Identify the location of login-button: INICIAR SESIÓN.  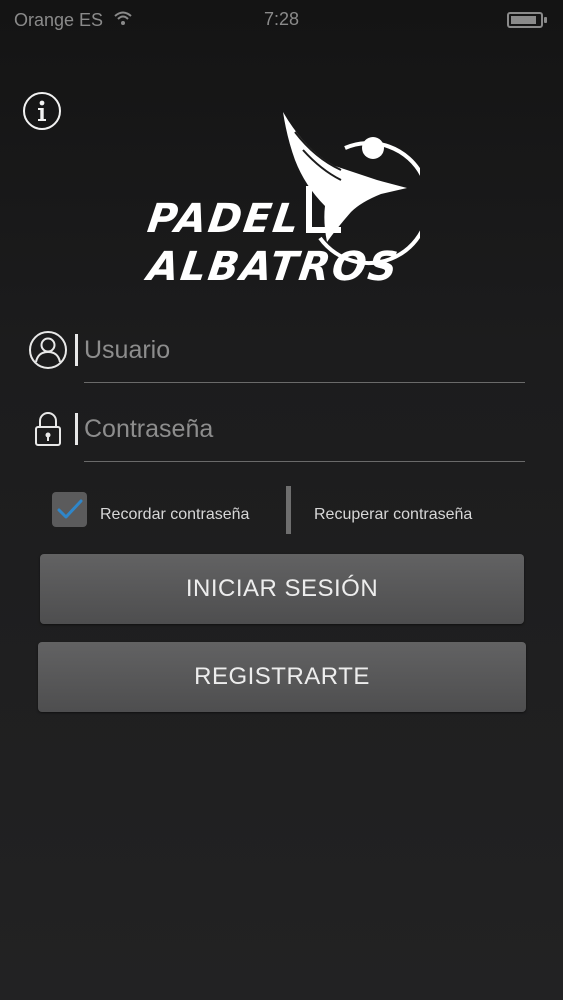
(282, 589).